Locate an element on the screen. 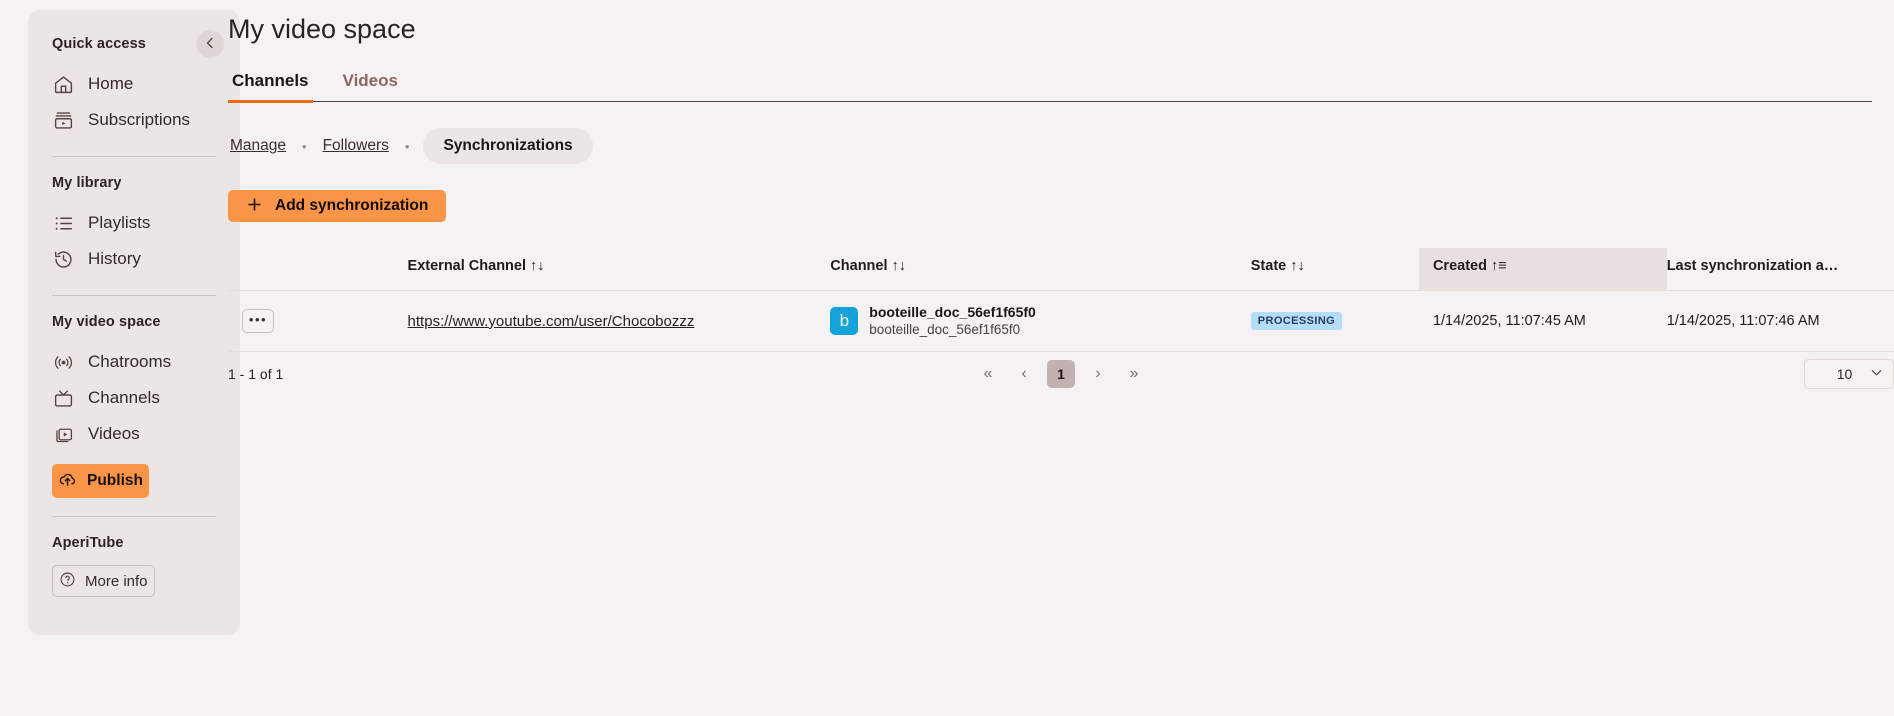 This screenshot has height=716, width=1894. row-created-cell: 1/14/2025, 11:07:45 AM is located at coordinates (1542, 321).